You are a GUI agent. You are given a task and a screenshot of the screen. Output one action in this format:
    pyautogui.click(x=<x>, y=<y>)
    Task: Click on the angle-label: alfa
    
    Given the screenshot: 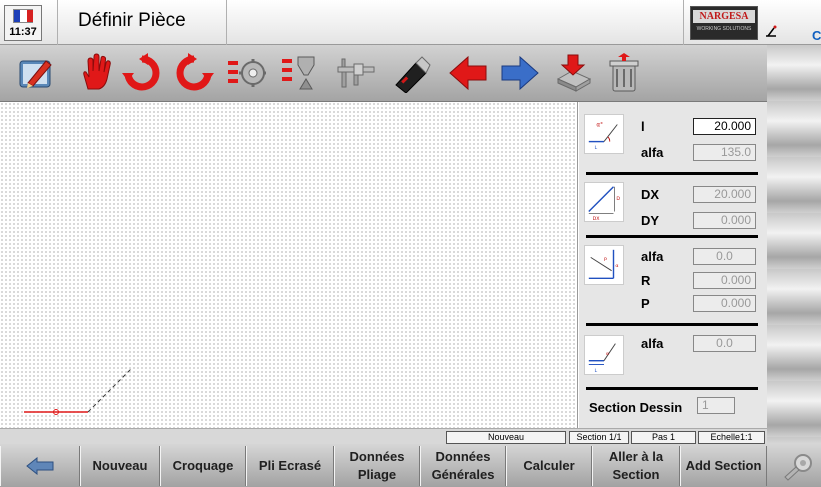 What is the action you would take?
    pyautogui.click(x=652, y=152)
    